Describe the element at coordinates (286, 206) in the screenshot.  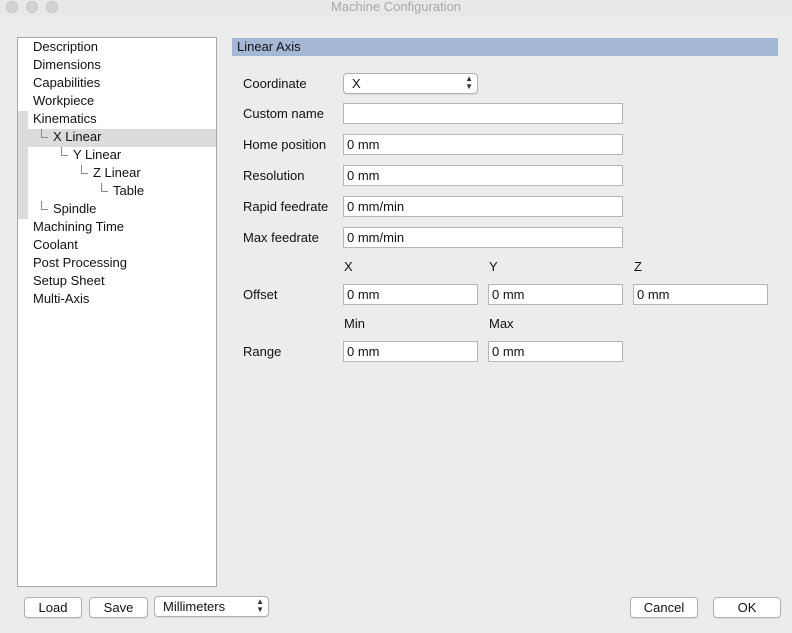
I see `rapid-feedrate-label: Rapid feedrate` at that location.